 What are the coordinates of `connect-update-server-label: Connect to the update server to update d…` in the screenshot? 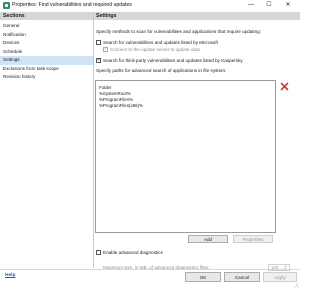 It's located at (155, 49).